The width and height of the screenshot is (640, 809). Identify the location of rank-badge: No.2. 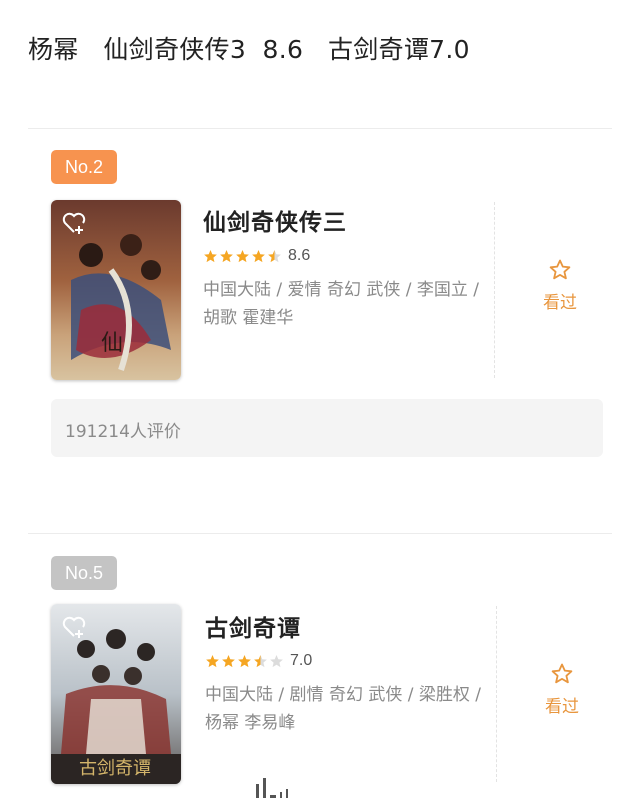
(84, 167).